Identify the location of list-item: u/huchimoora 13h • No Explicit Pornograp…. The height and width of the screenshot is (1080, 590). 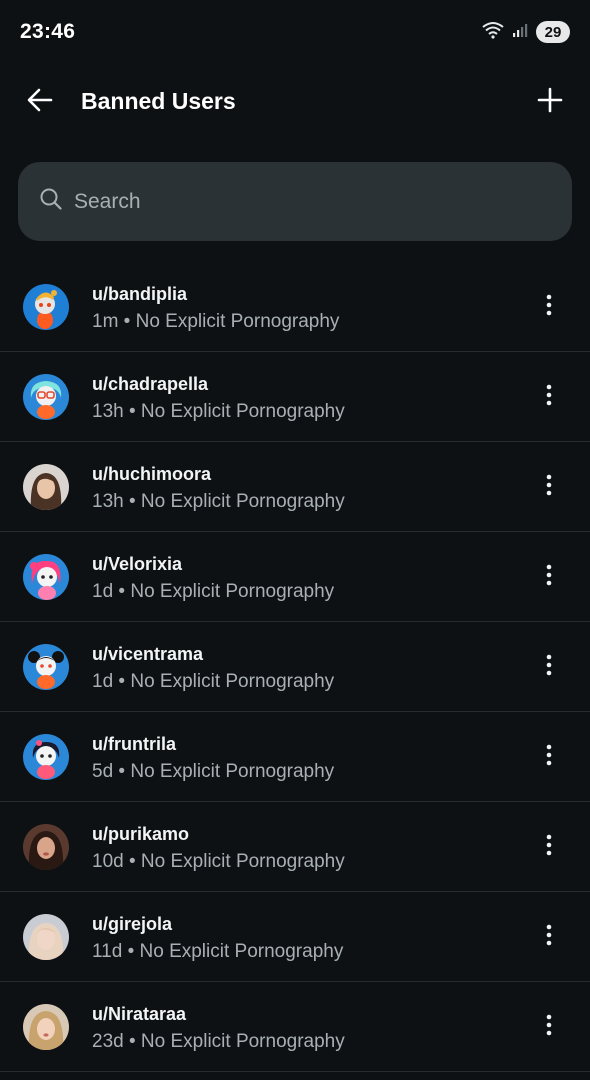
(295, 487).